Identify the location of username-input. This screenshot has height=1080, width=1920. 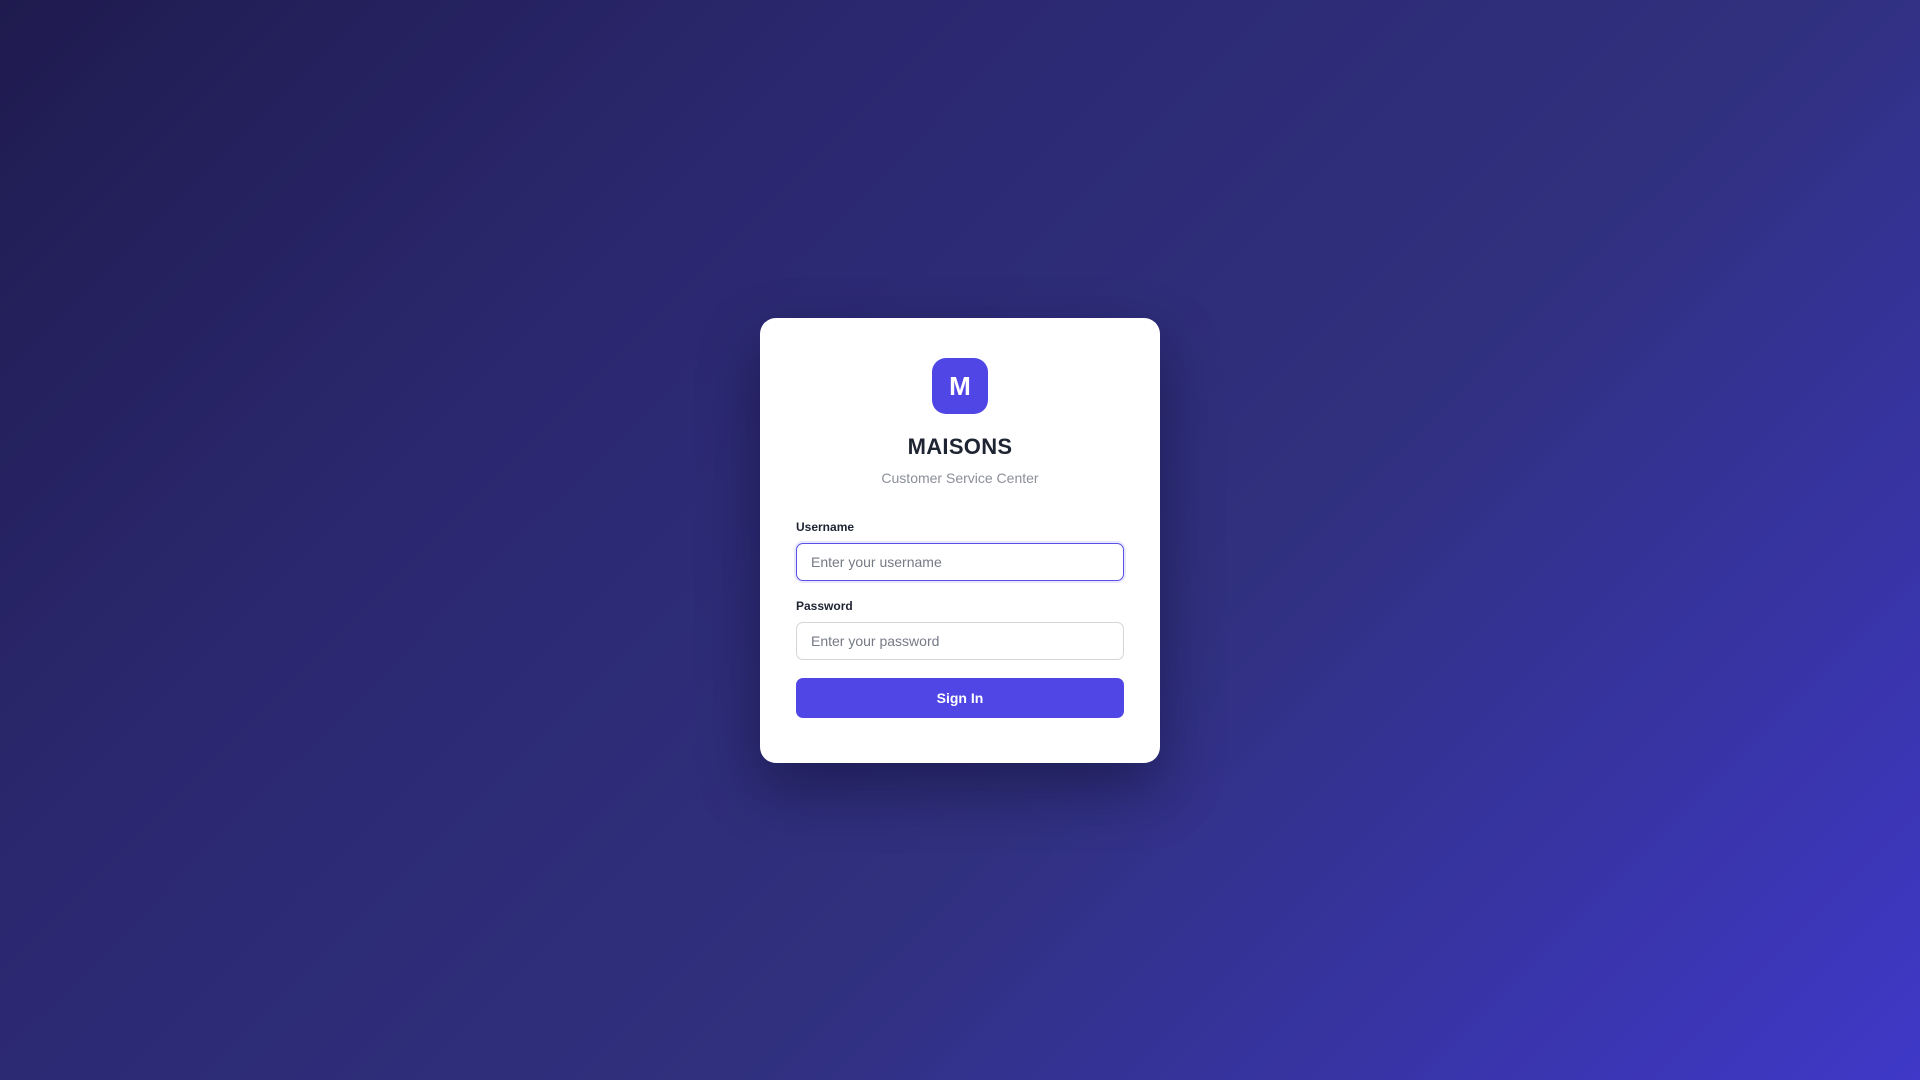
(960, 562).